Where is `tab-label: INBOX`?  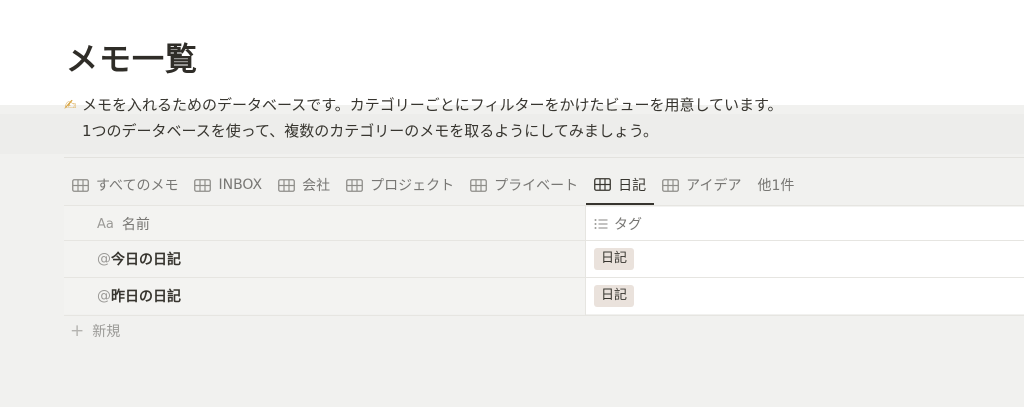
tab-label: INBOX is located at coordinates (240, 185).